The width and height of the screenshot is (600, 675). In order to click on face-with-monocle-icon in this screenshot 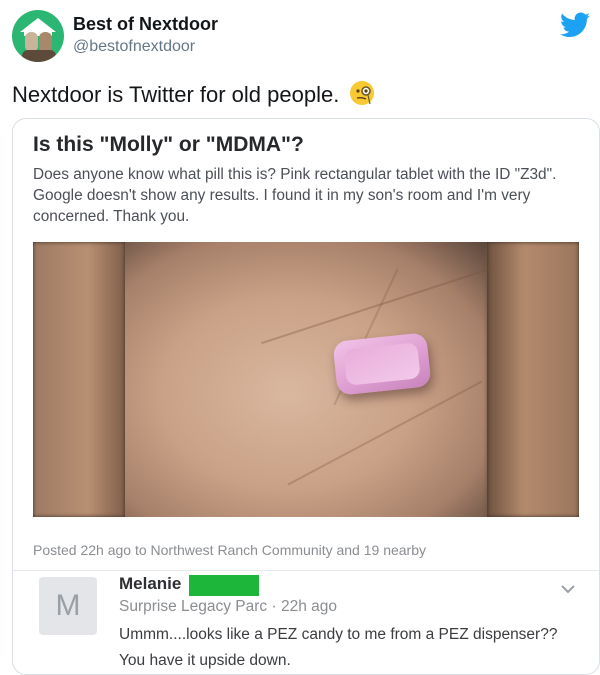, I will do `click(362, 93)`.